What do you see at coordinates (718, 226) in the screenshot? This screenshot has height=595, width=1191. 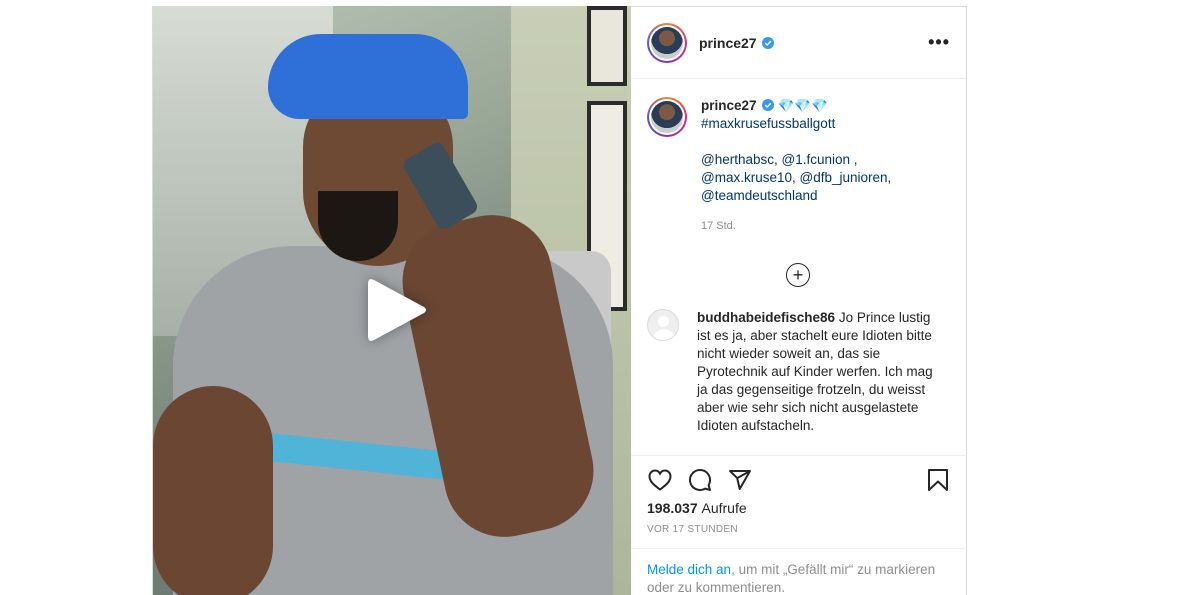 I see `caption-timestamp: 17 Std.` at bounding box center [718, 226].